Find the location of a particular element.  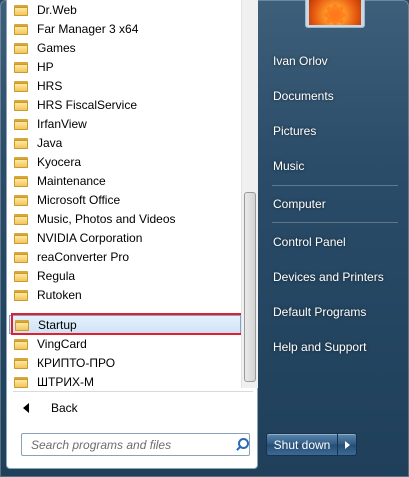

item-label: NVIDIA Corporation is located at coordinates (90, 237).